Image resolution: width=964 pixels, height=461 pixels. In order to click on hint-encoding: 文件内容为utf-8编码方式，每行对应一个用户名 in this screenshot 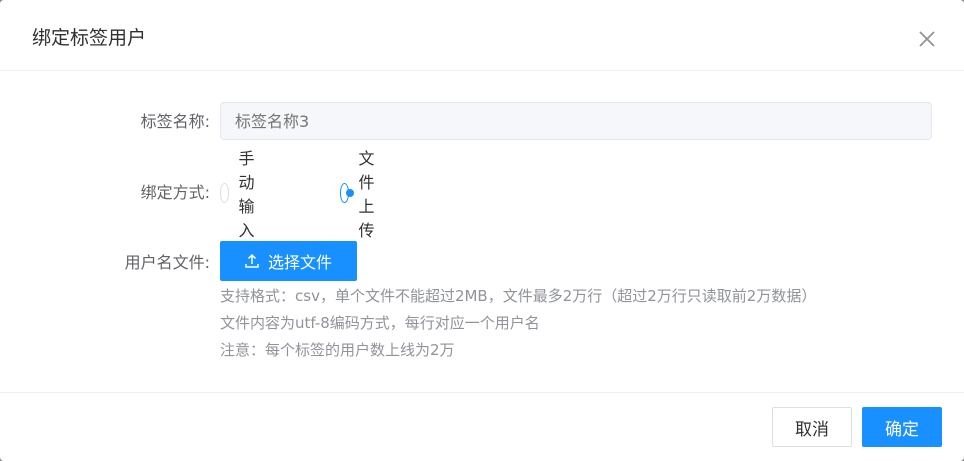, I will do `click(380, 323)`.